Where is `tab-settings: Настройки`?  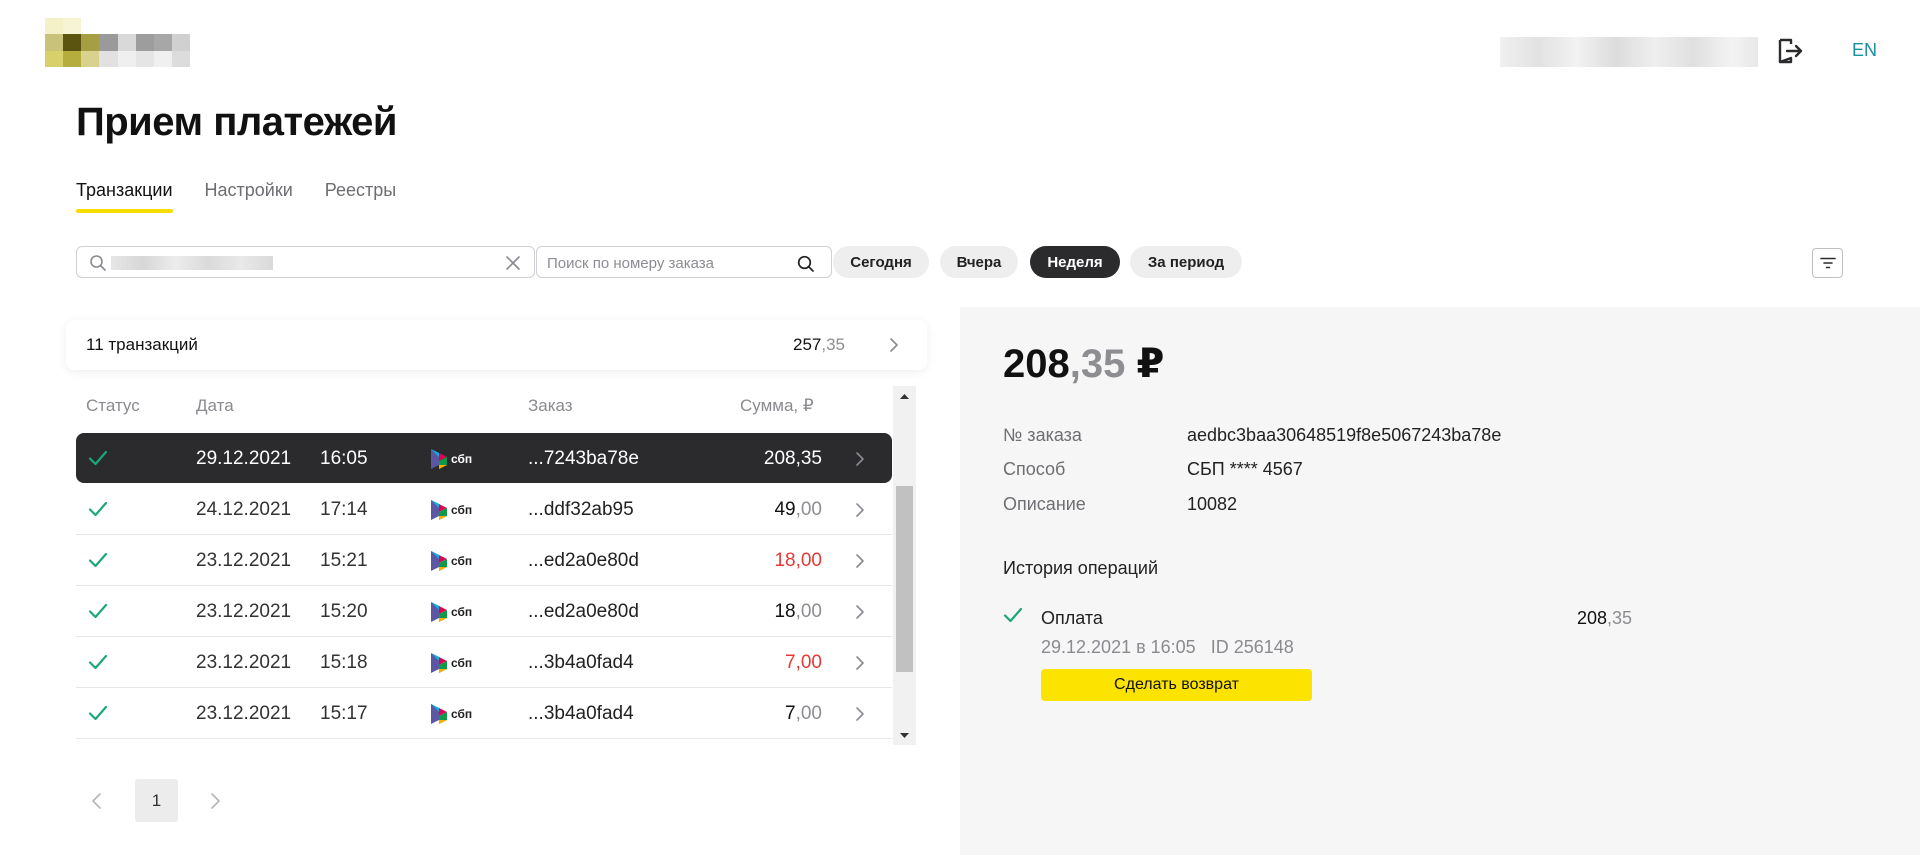 tab-settings: Настройки is located at coordinates (249, 196).